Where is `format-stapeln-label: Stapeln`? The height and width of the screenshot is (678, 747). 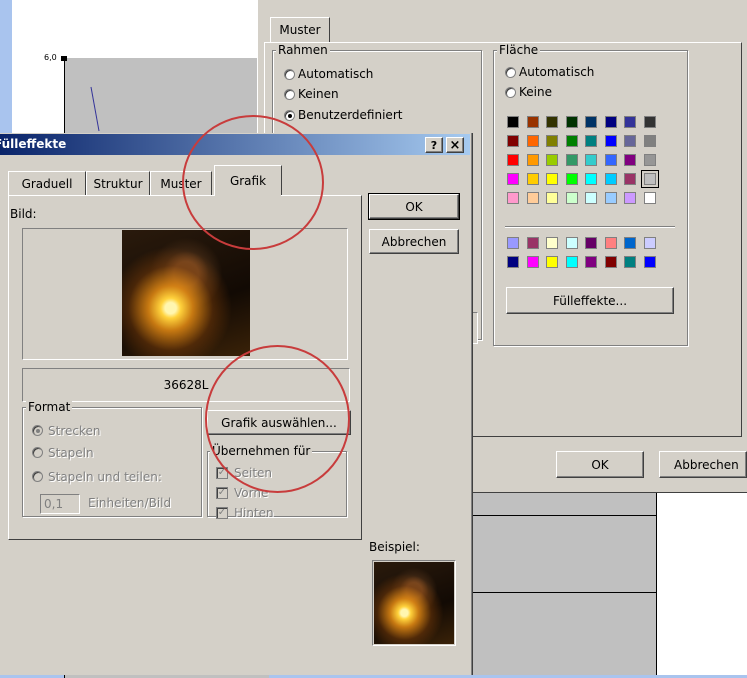
format-stapeln-label: Stapeln is located at coordinates (71, 453).